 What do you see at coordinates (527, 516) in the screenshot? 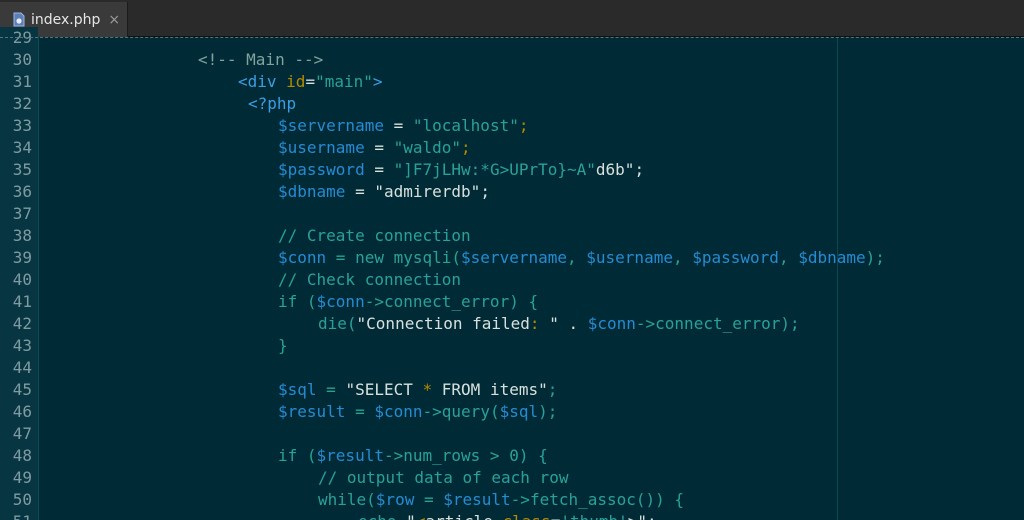
I see `code-token: class` at bounding box center [527, 516].